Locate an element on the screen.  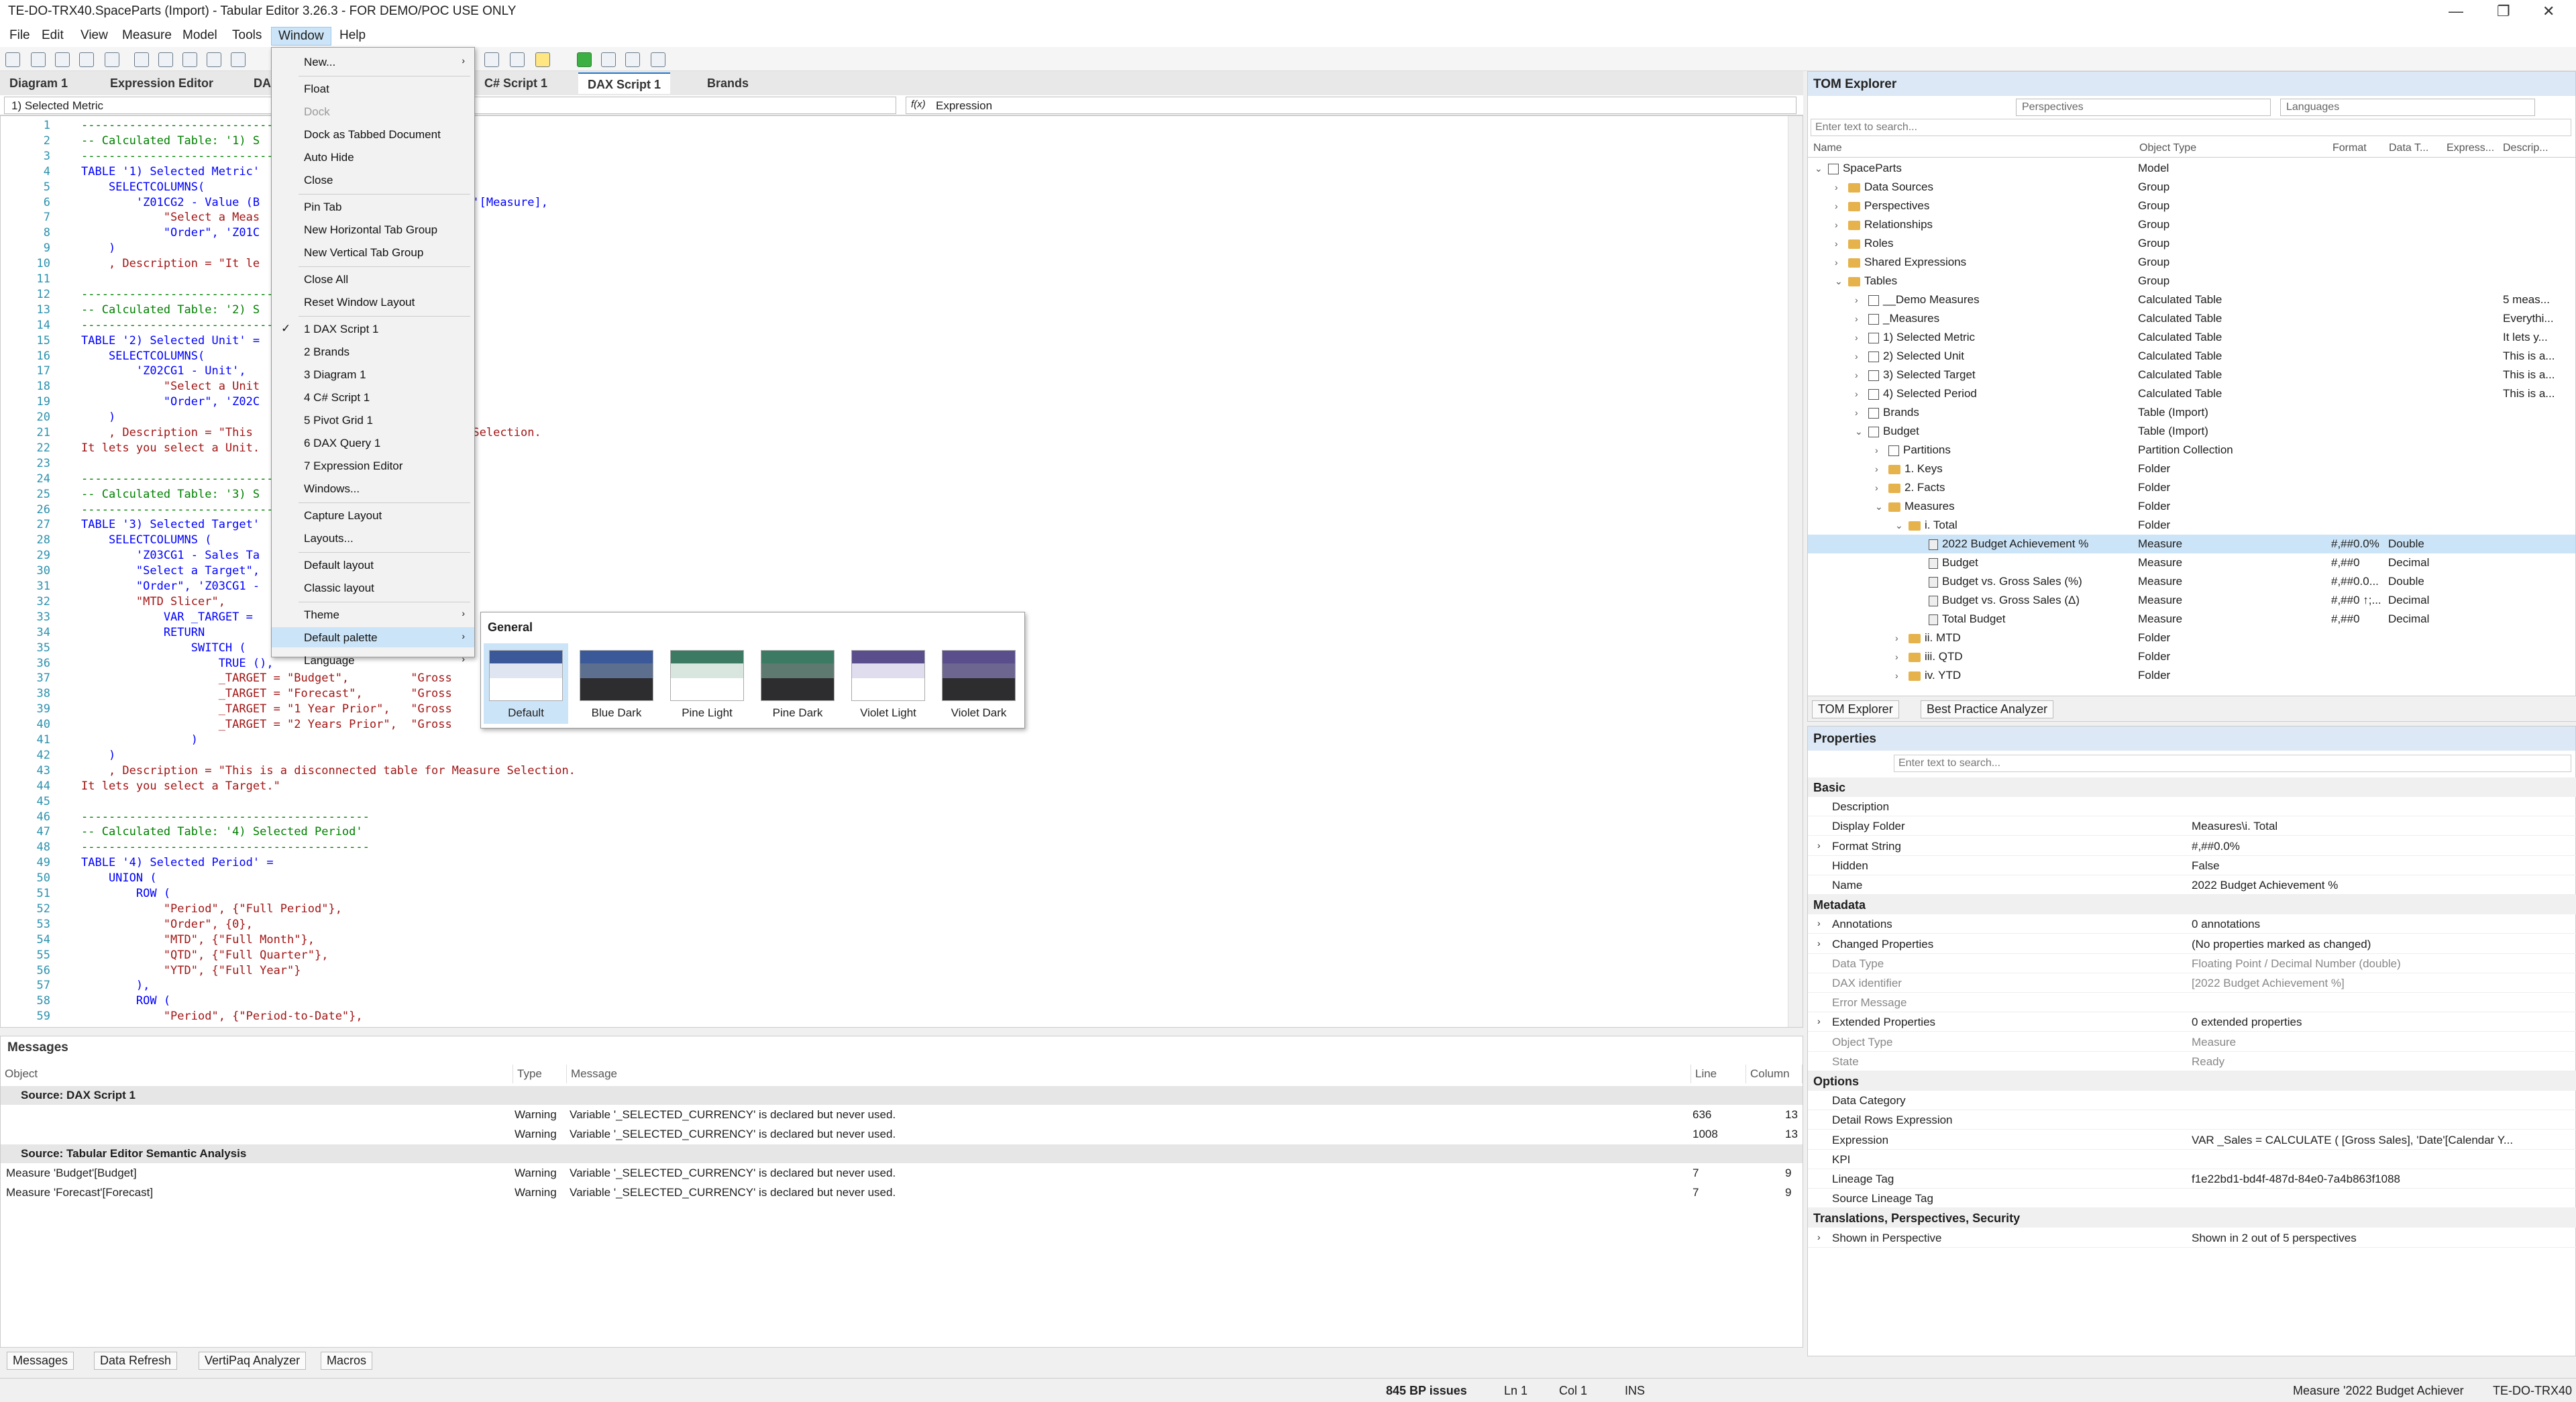
property-row: Hidden False is located at coordinates (2192, 866).